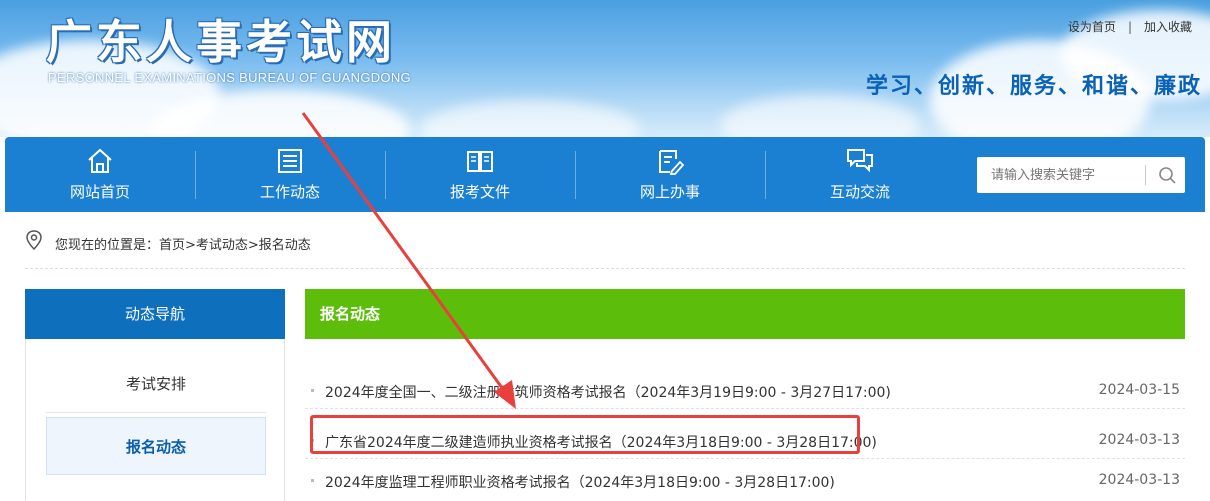 The width and height of the screenshot is (1210, 501). What do you see at coordinates (605, 268) in the screenshot?
I see `breadcrumb-divider` at bounding box center [605, 268].